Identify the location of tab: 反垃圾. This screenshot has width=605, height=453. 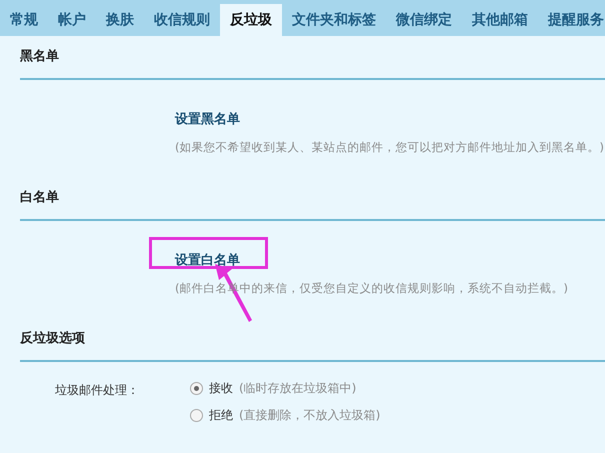
(251, 20).